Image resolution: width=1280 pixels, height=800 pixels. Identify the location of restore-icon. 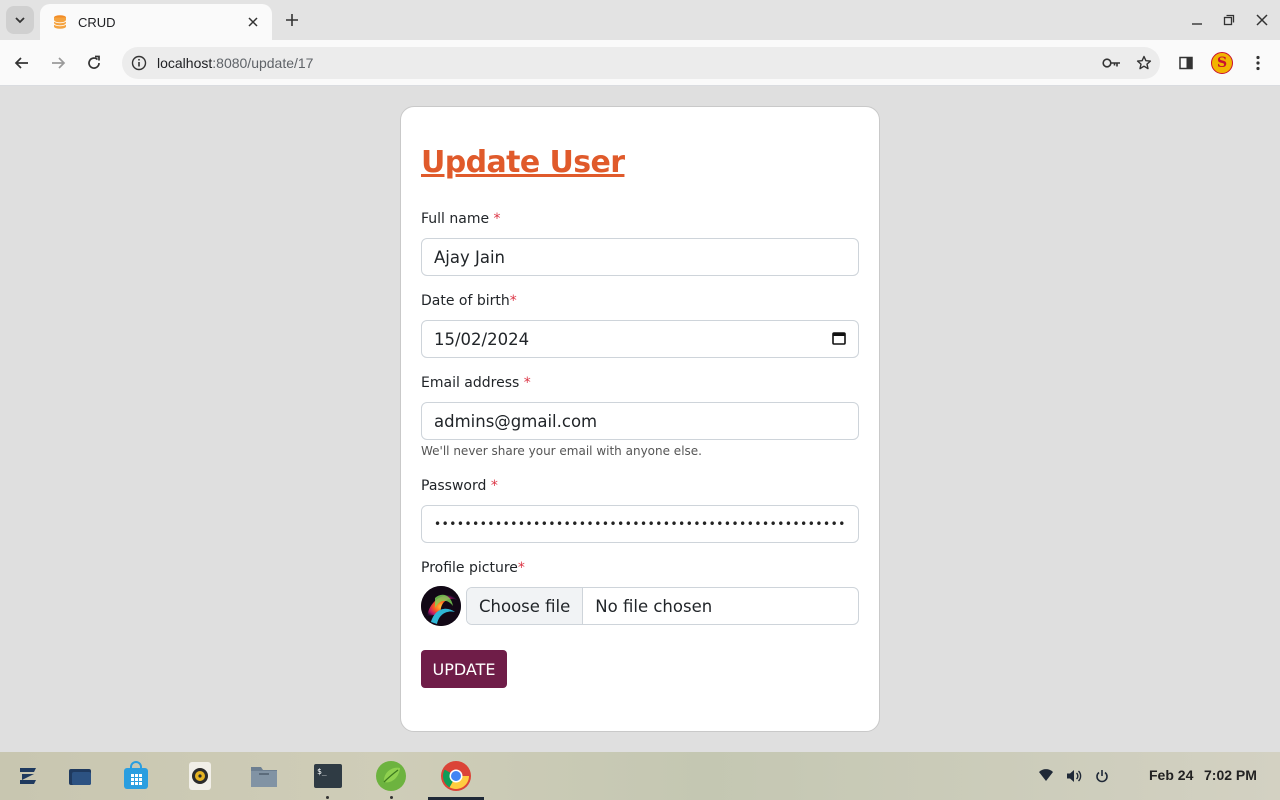
(1229, 20).